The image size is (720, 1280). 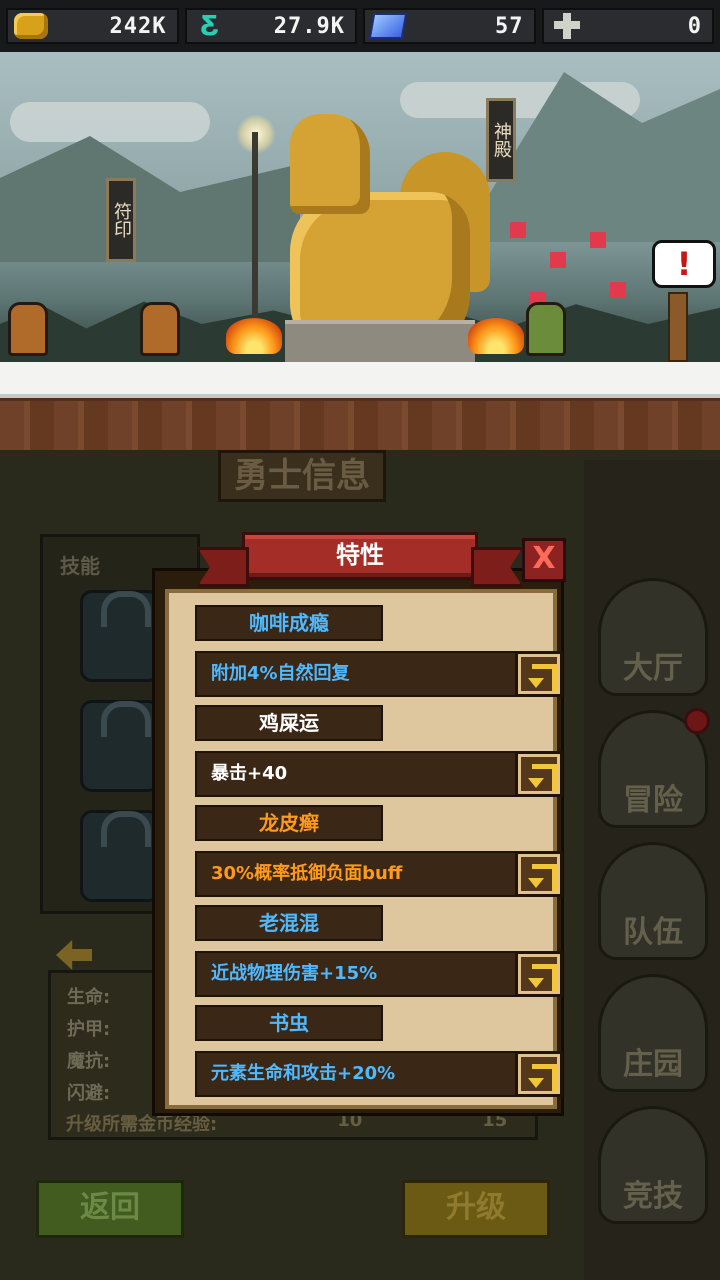 What do you see at coordinates (653, 1033) in the screenshot?
I see `nav-manor: 庄园` at bounding box center [653, 1033].